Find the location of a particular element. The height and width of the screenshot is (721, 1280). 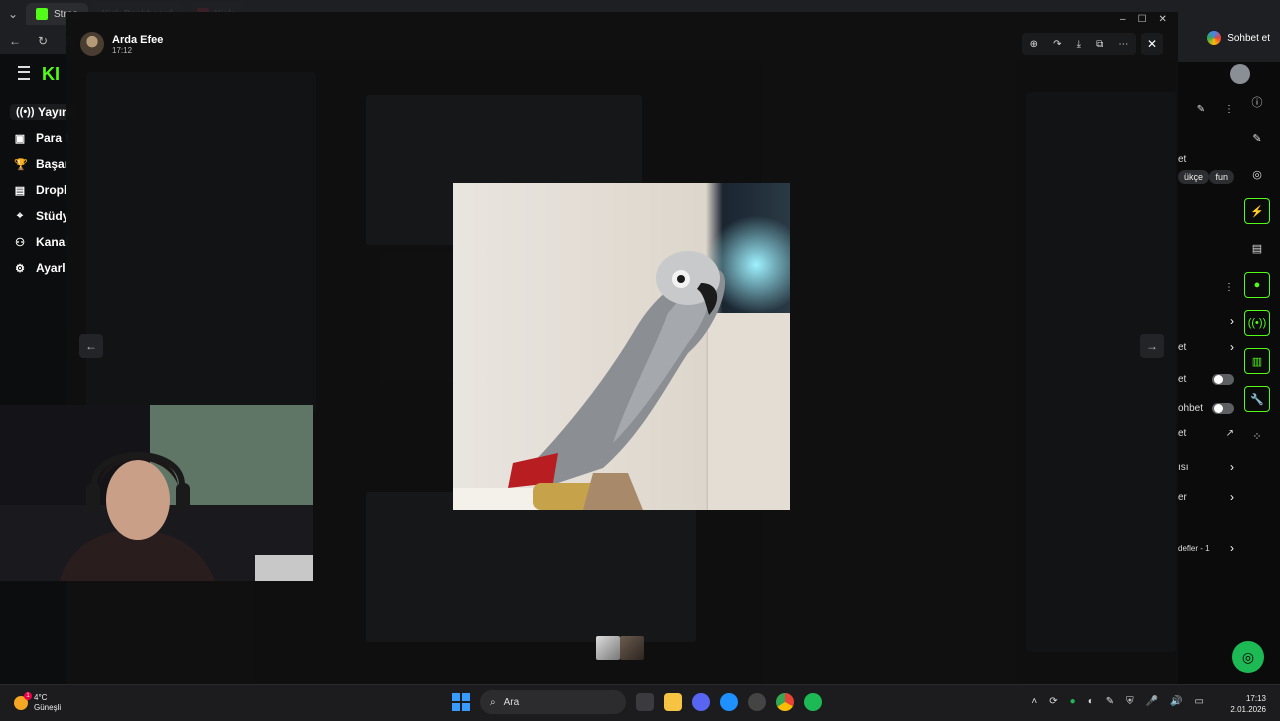

rp-row-toggle-1: et is located at coordinates (1206, 379).